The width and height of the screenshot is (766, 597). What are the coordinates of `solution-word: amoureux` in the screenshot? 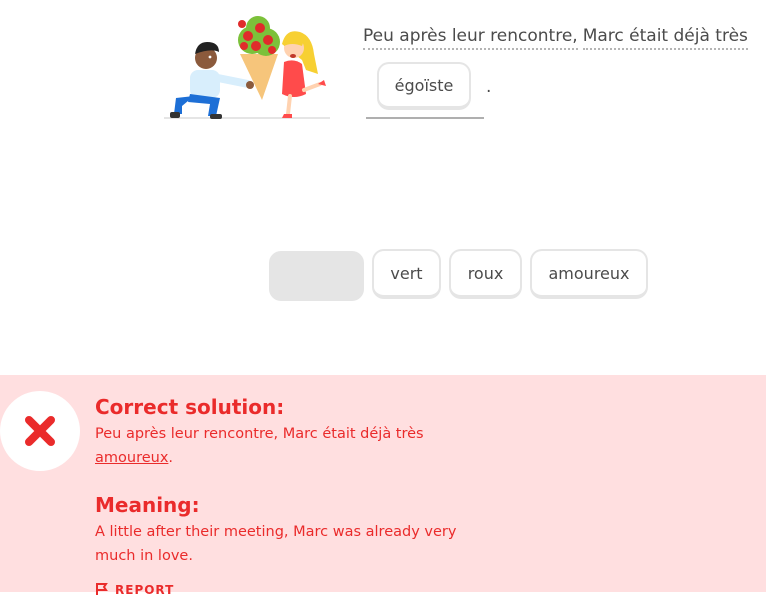 It's located at (132, 458).